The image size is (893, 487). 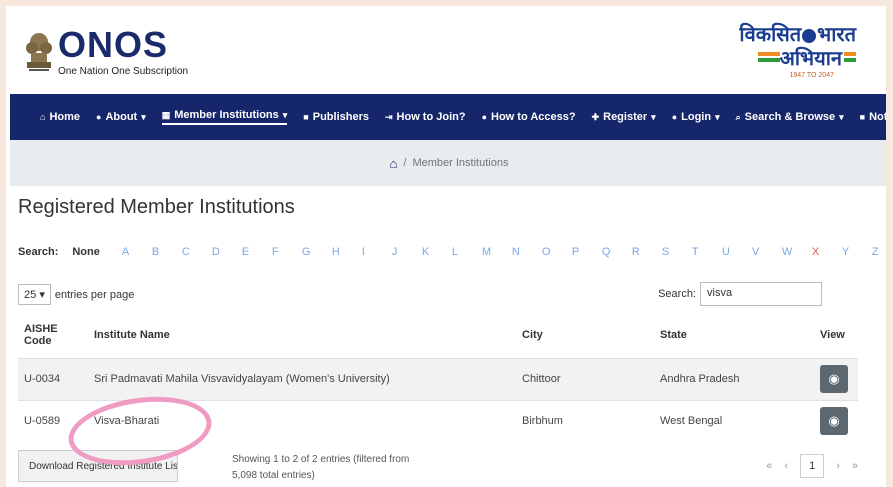 What do you see at coordinates (123, 71) in the screenshot?
I see `logo-subtitle: One Nation One Subscription` at bounding box center [123, 71].